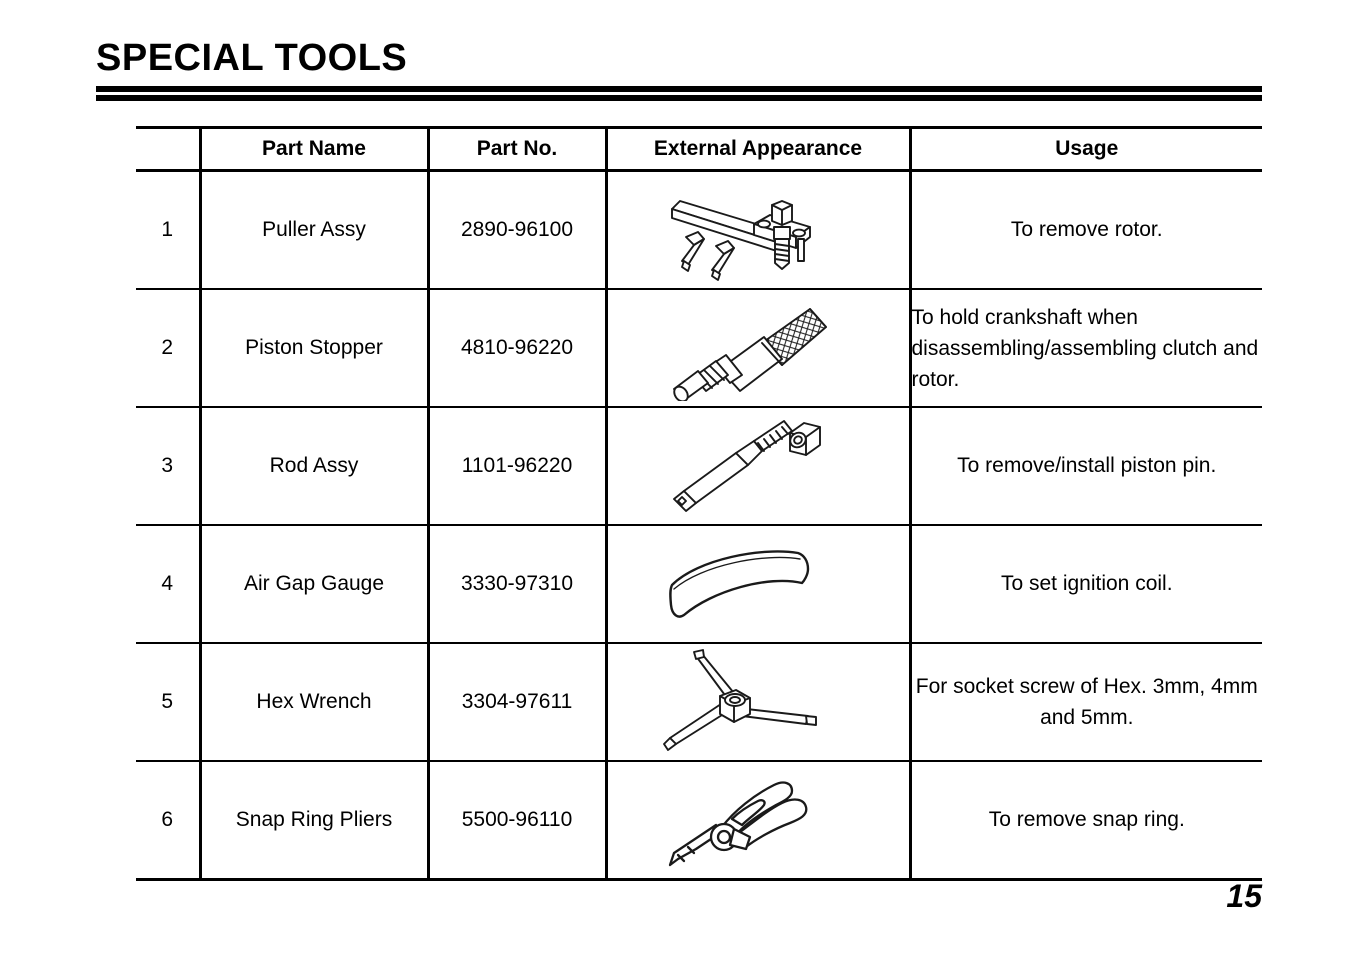 The image size is (1350, 954). What do you see at coordinates (1244, 896) in the screenshot?
I see `page-number: 15` at bounding box center [1244, 896].